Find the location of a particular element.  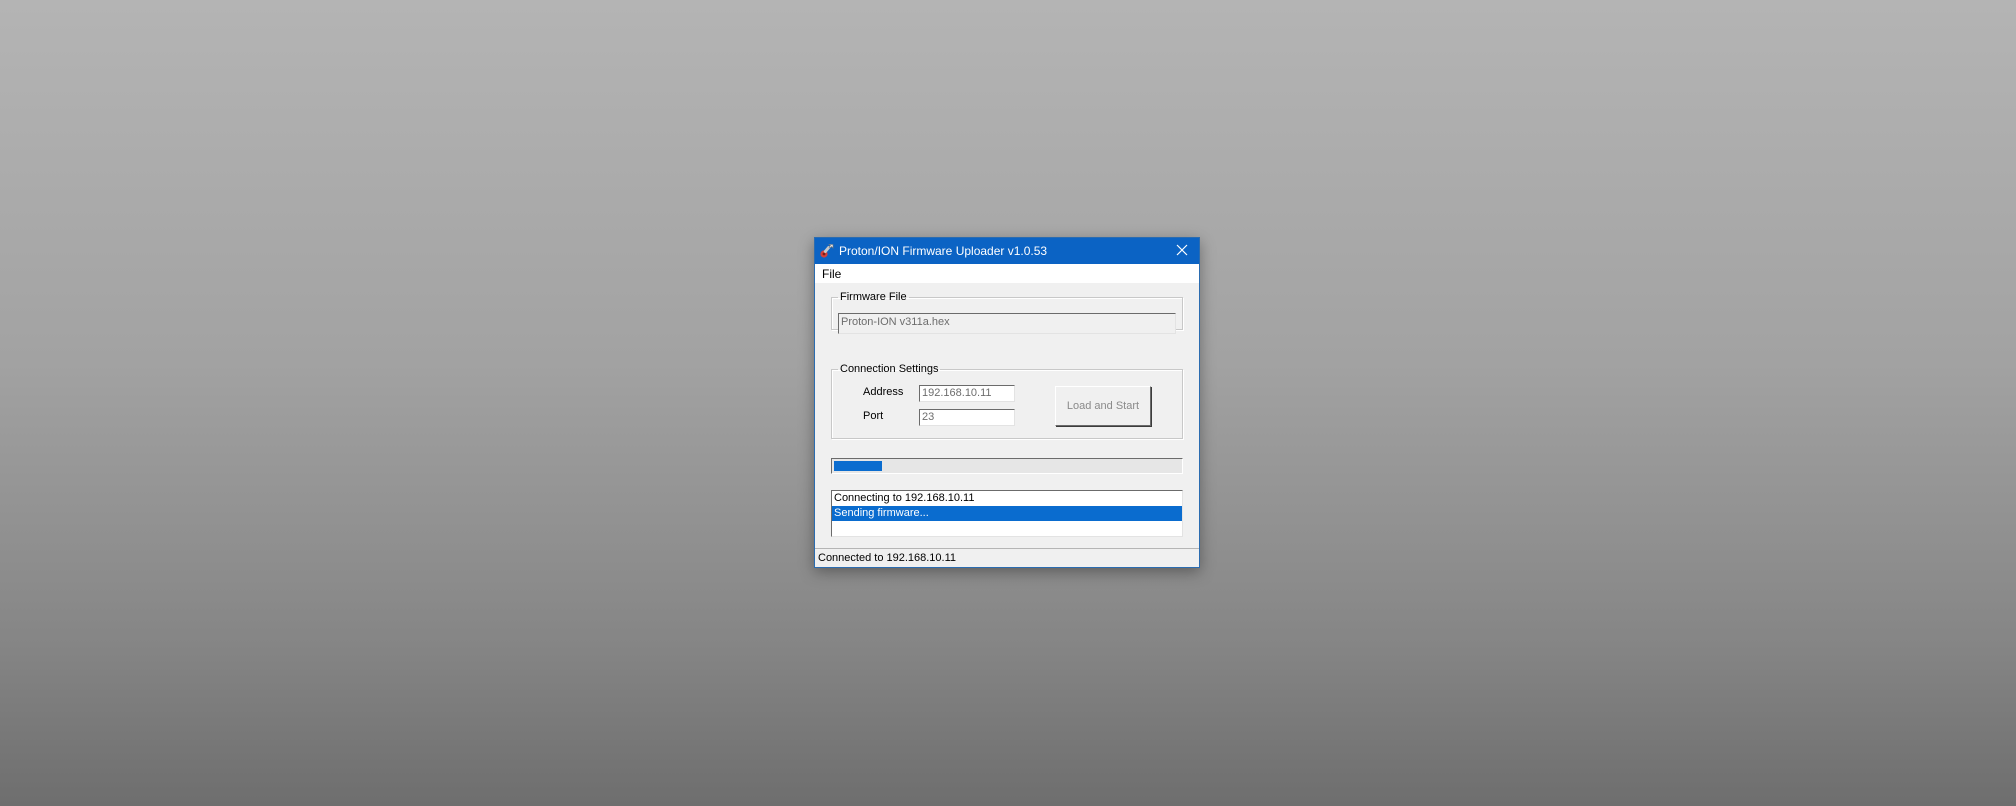

status-bar: Connected to 192.168.10.11 is located at coordinates (1007, 557).